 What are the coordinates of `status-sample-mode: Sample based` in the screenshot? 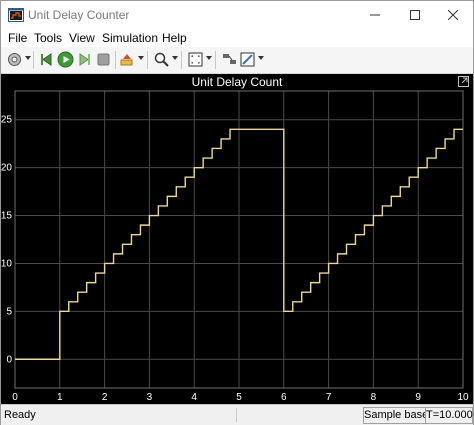 It's located at (398, 415).